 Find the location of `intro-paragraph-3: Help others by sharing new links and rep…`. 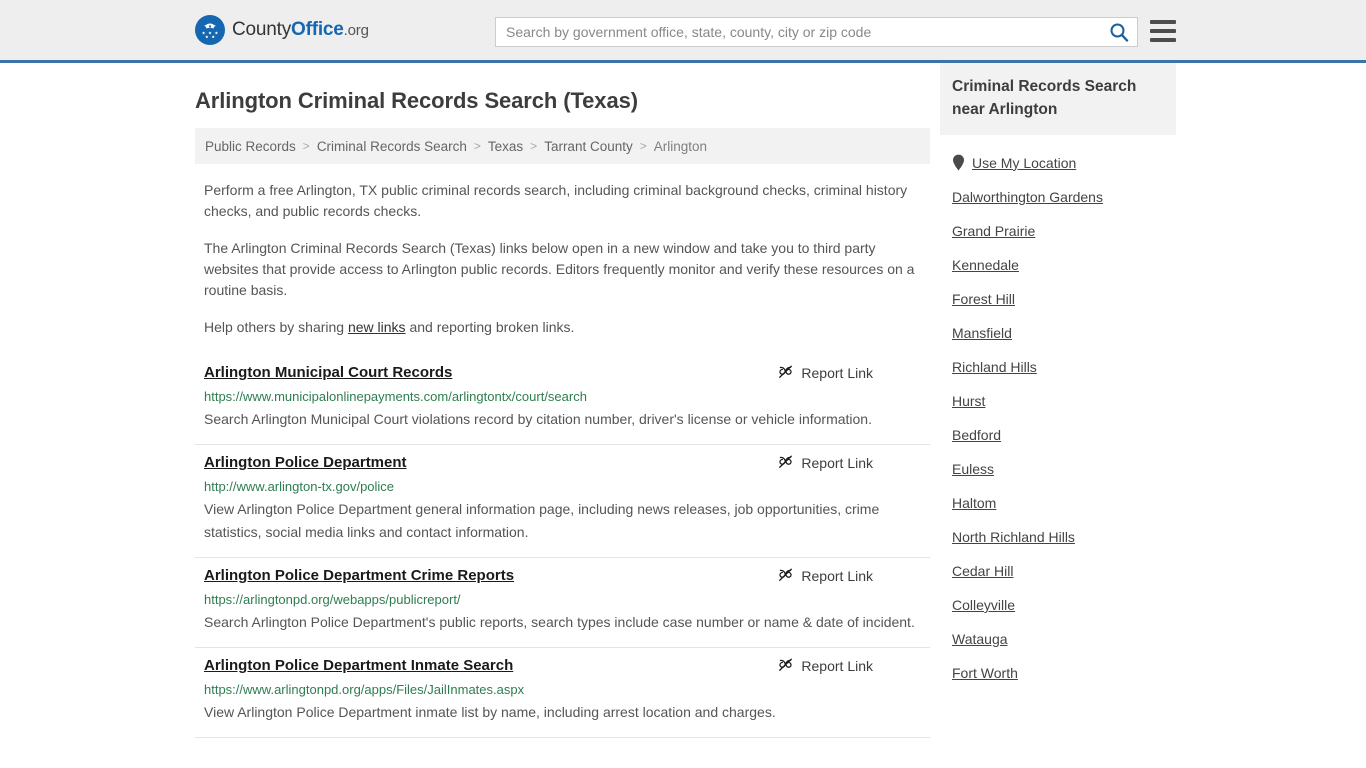

intro-paragraph-3: Help others by sharing new links and rep… is located at coordinates (562, 327).